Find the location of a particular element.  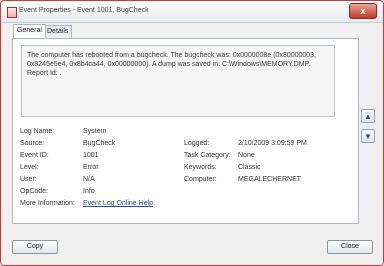

dialog-footer: Copy Close is located at coordinates (192, 248).